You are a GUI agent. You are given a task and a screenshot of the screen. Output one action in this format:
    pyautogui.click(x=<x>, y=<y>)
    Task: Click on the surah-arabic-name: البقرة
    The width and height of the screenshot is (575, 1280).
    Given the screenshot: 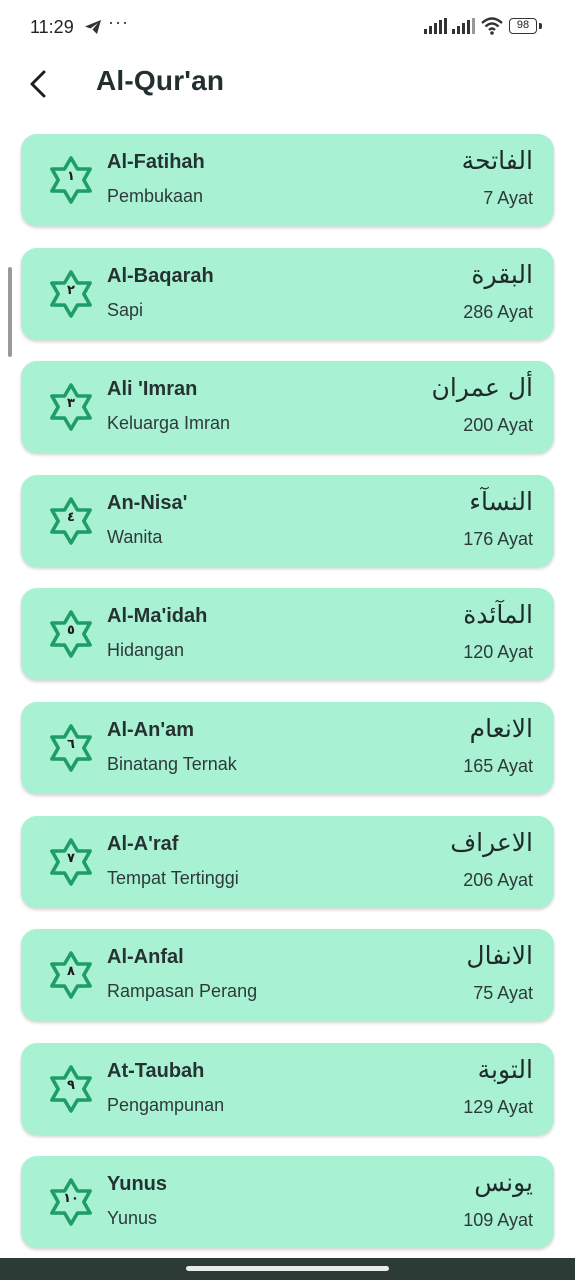 What is the action you would take?
    pyautogui.click(x=502, y=274)
    